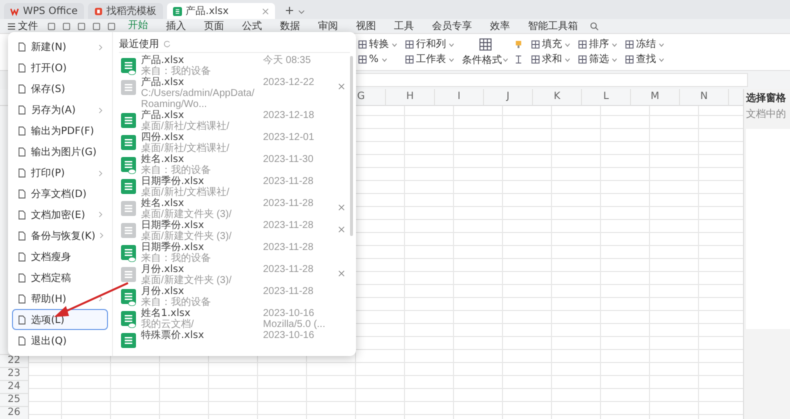 The image size is (790, 419). I want to click on menu-item: 新建(N), so click(60, 47).